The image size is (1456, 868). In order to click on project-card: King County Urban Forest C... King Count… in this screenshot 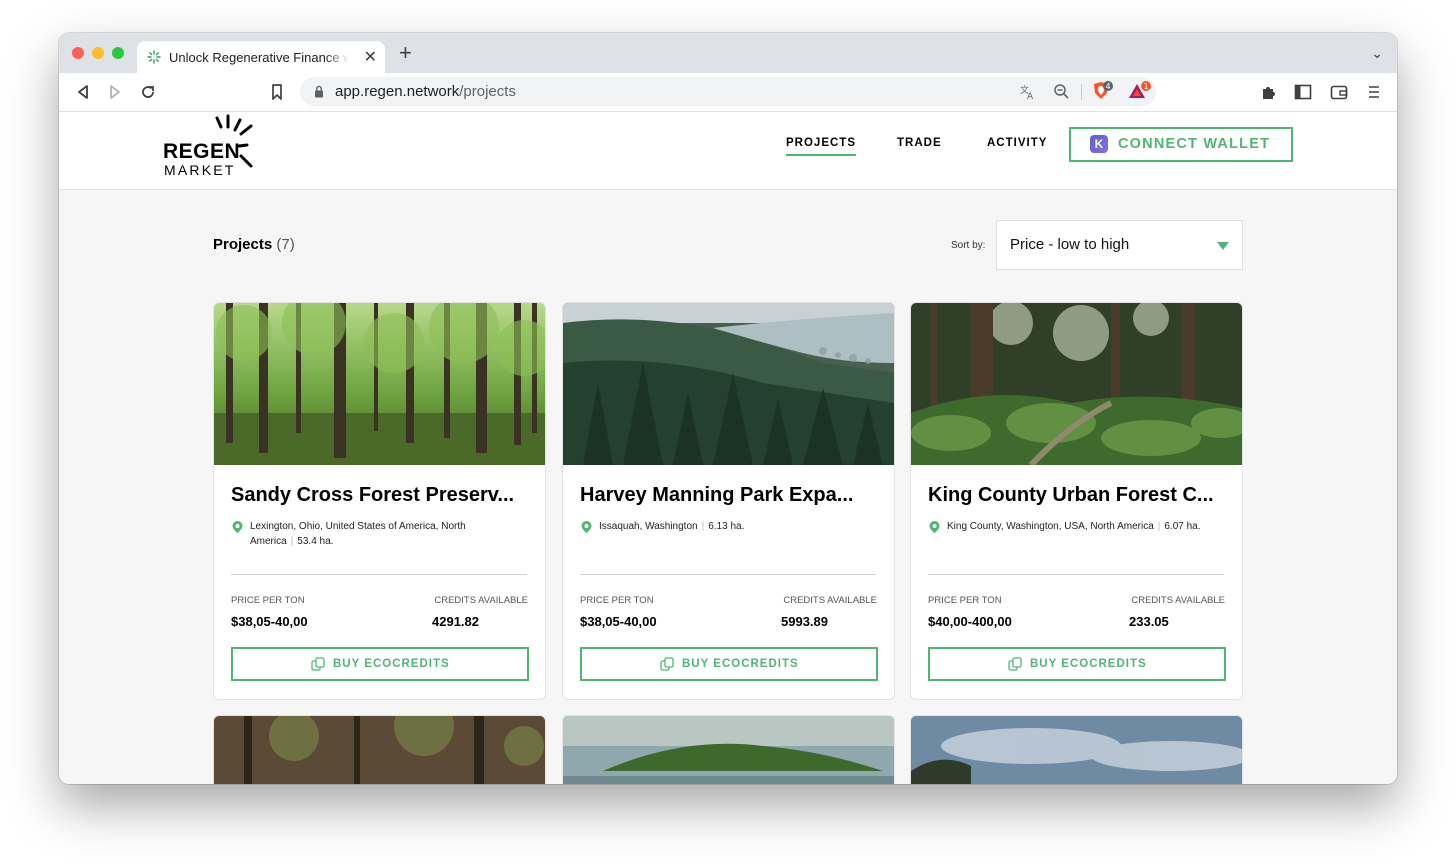, I will do `click(1076, 501)`.